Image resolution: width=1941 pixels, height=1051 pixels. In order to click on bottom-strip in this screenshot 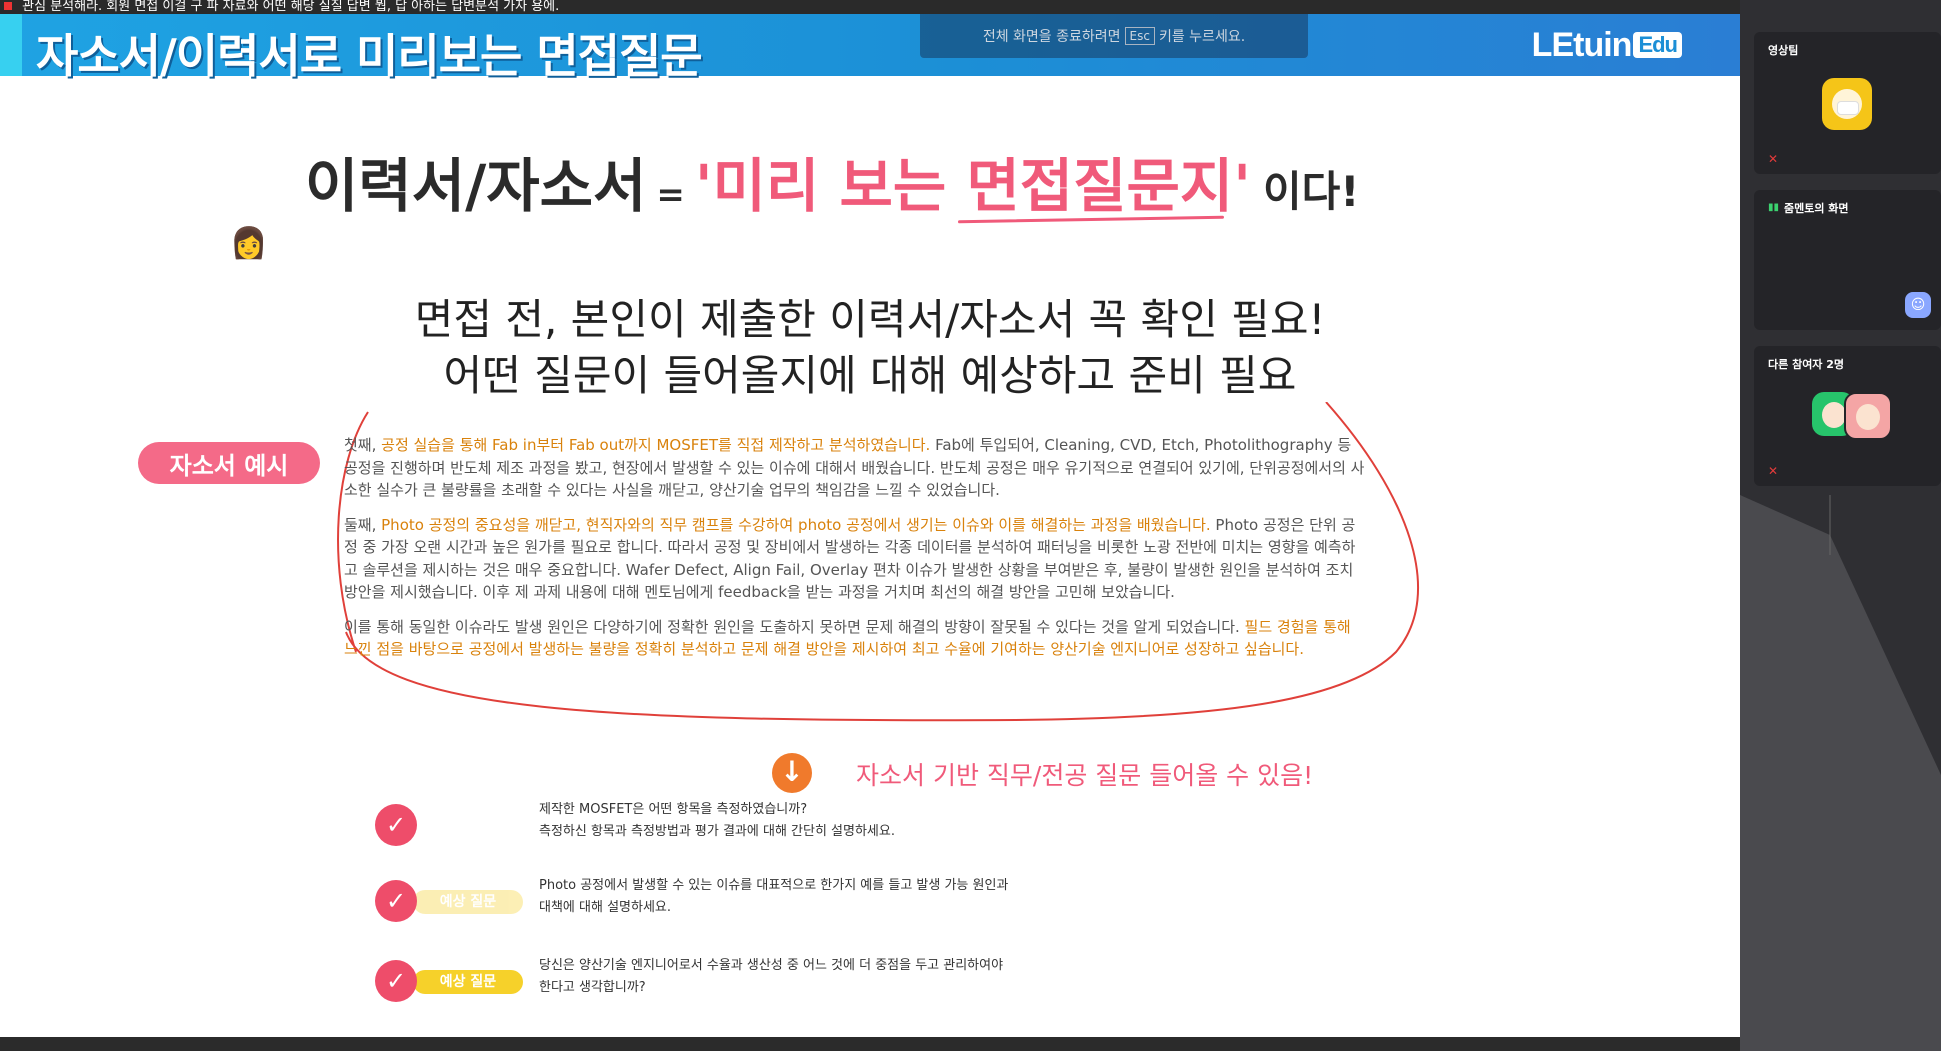, I will do `click(870, 1044)`.